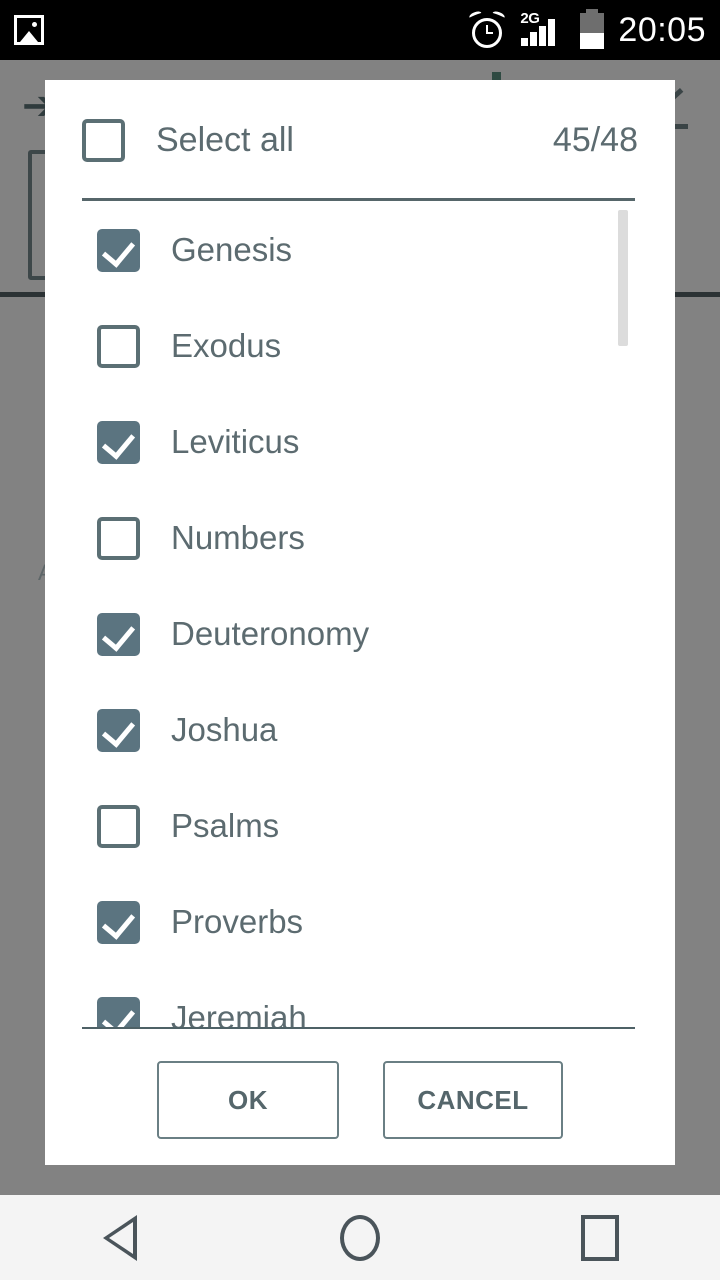 The image size is (720, 1280). What do you see at coordinates (360, 922) in the screenshot?
I see `list-item: Proverbs` at bounding box center [360, 922].